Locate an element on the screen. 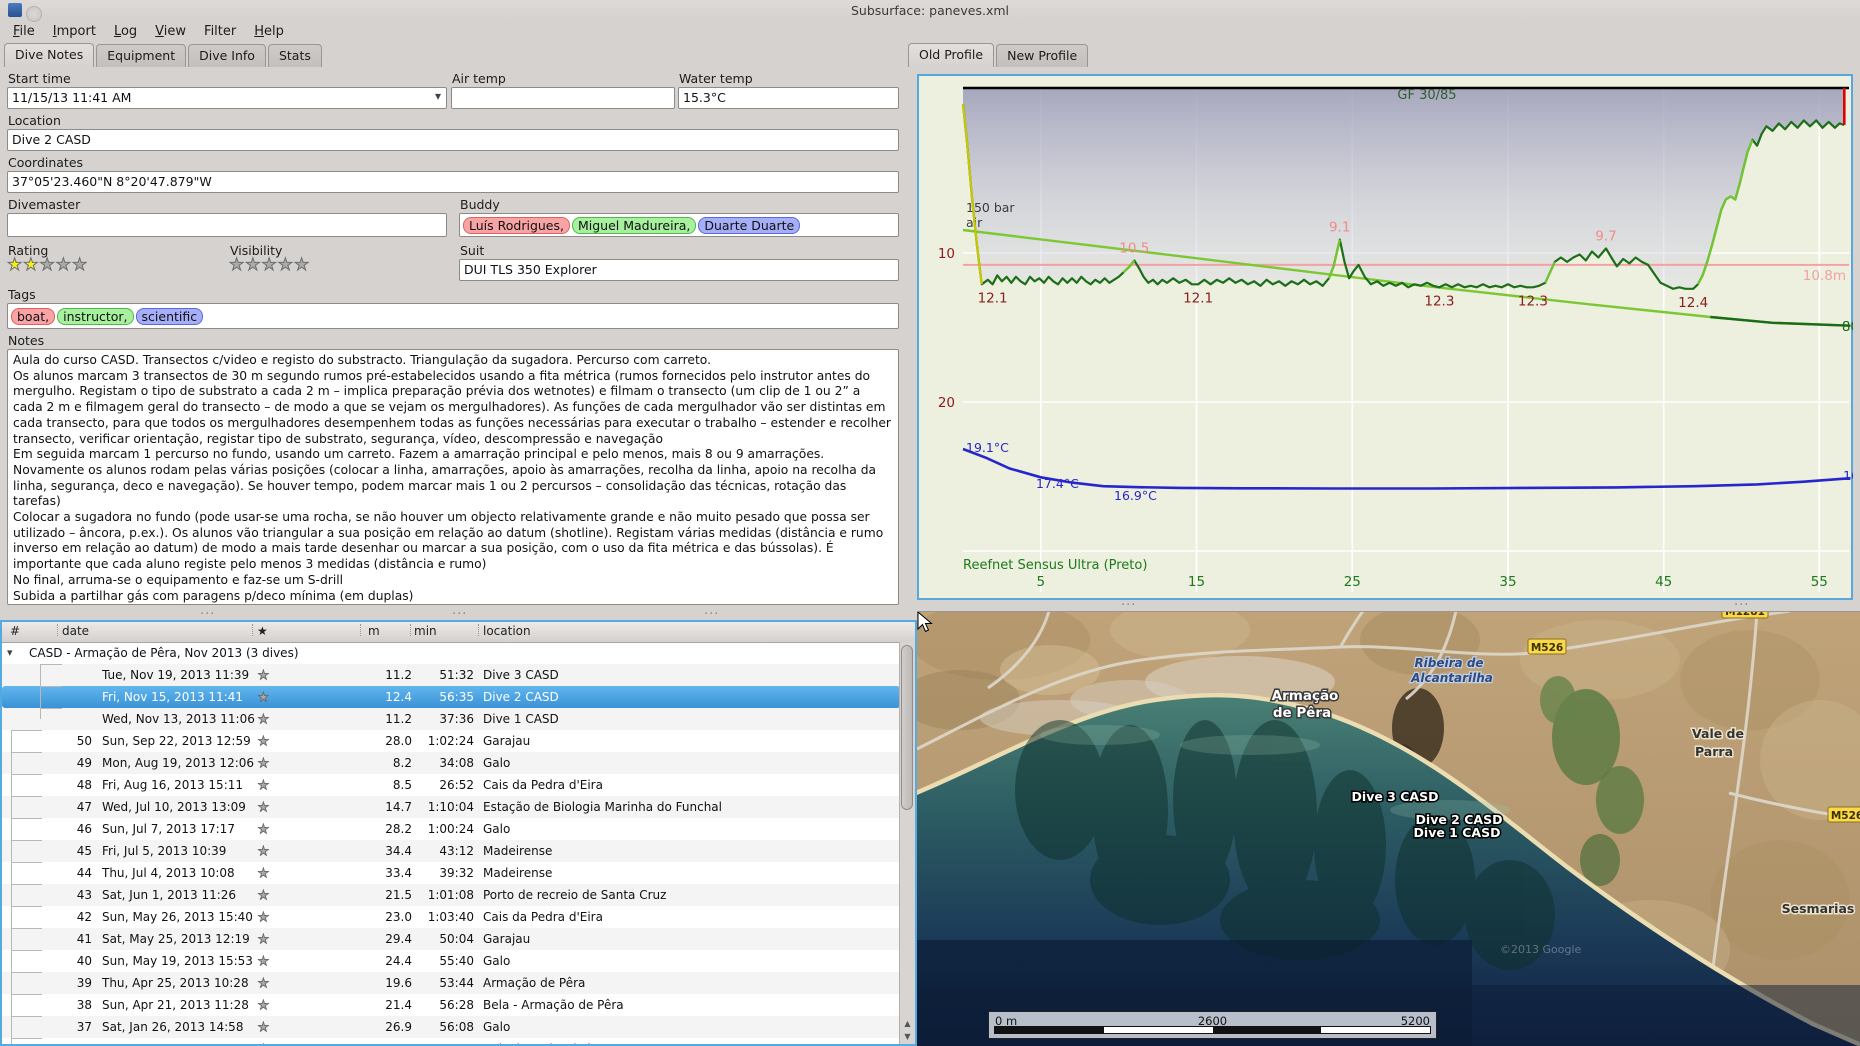 The height and width of the screenshot is (1046, 1860). menu-import: Import is located at coordinates (74, 31).